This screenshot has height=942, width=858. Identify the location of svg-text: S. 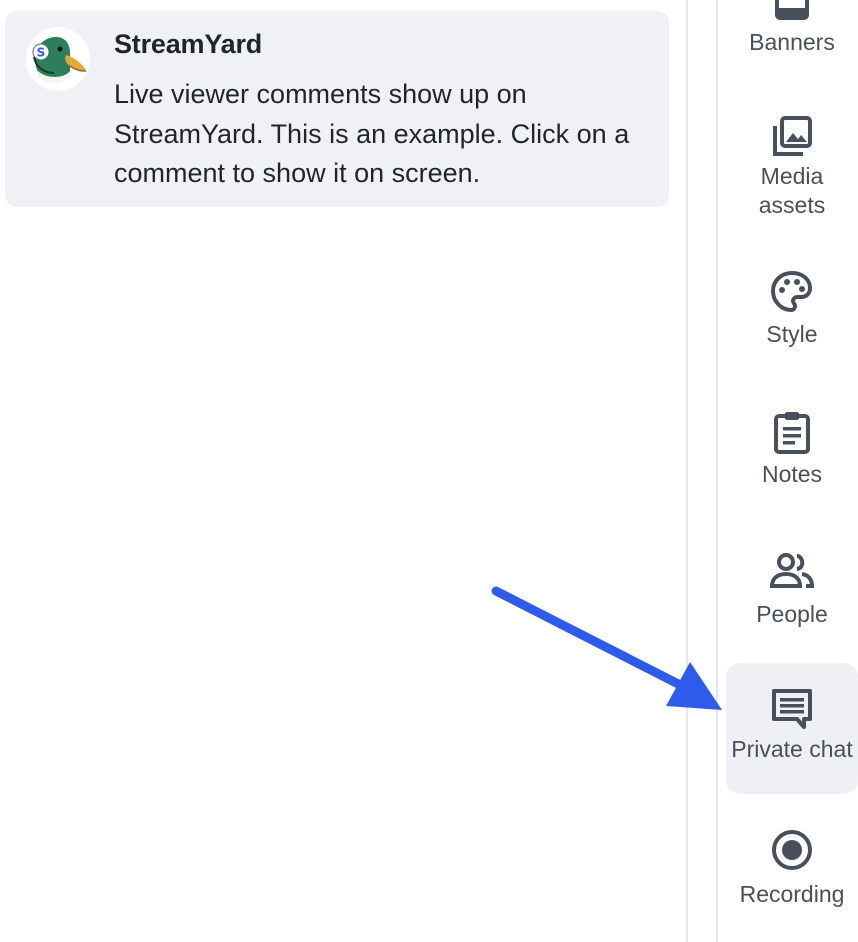
(41, 53).